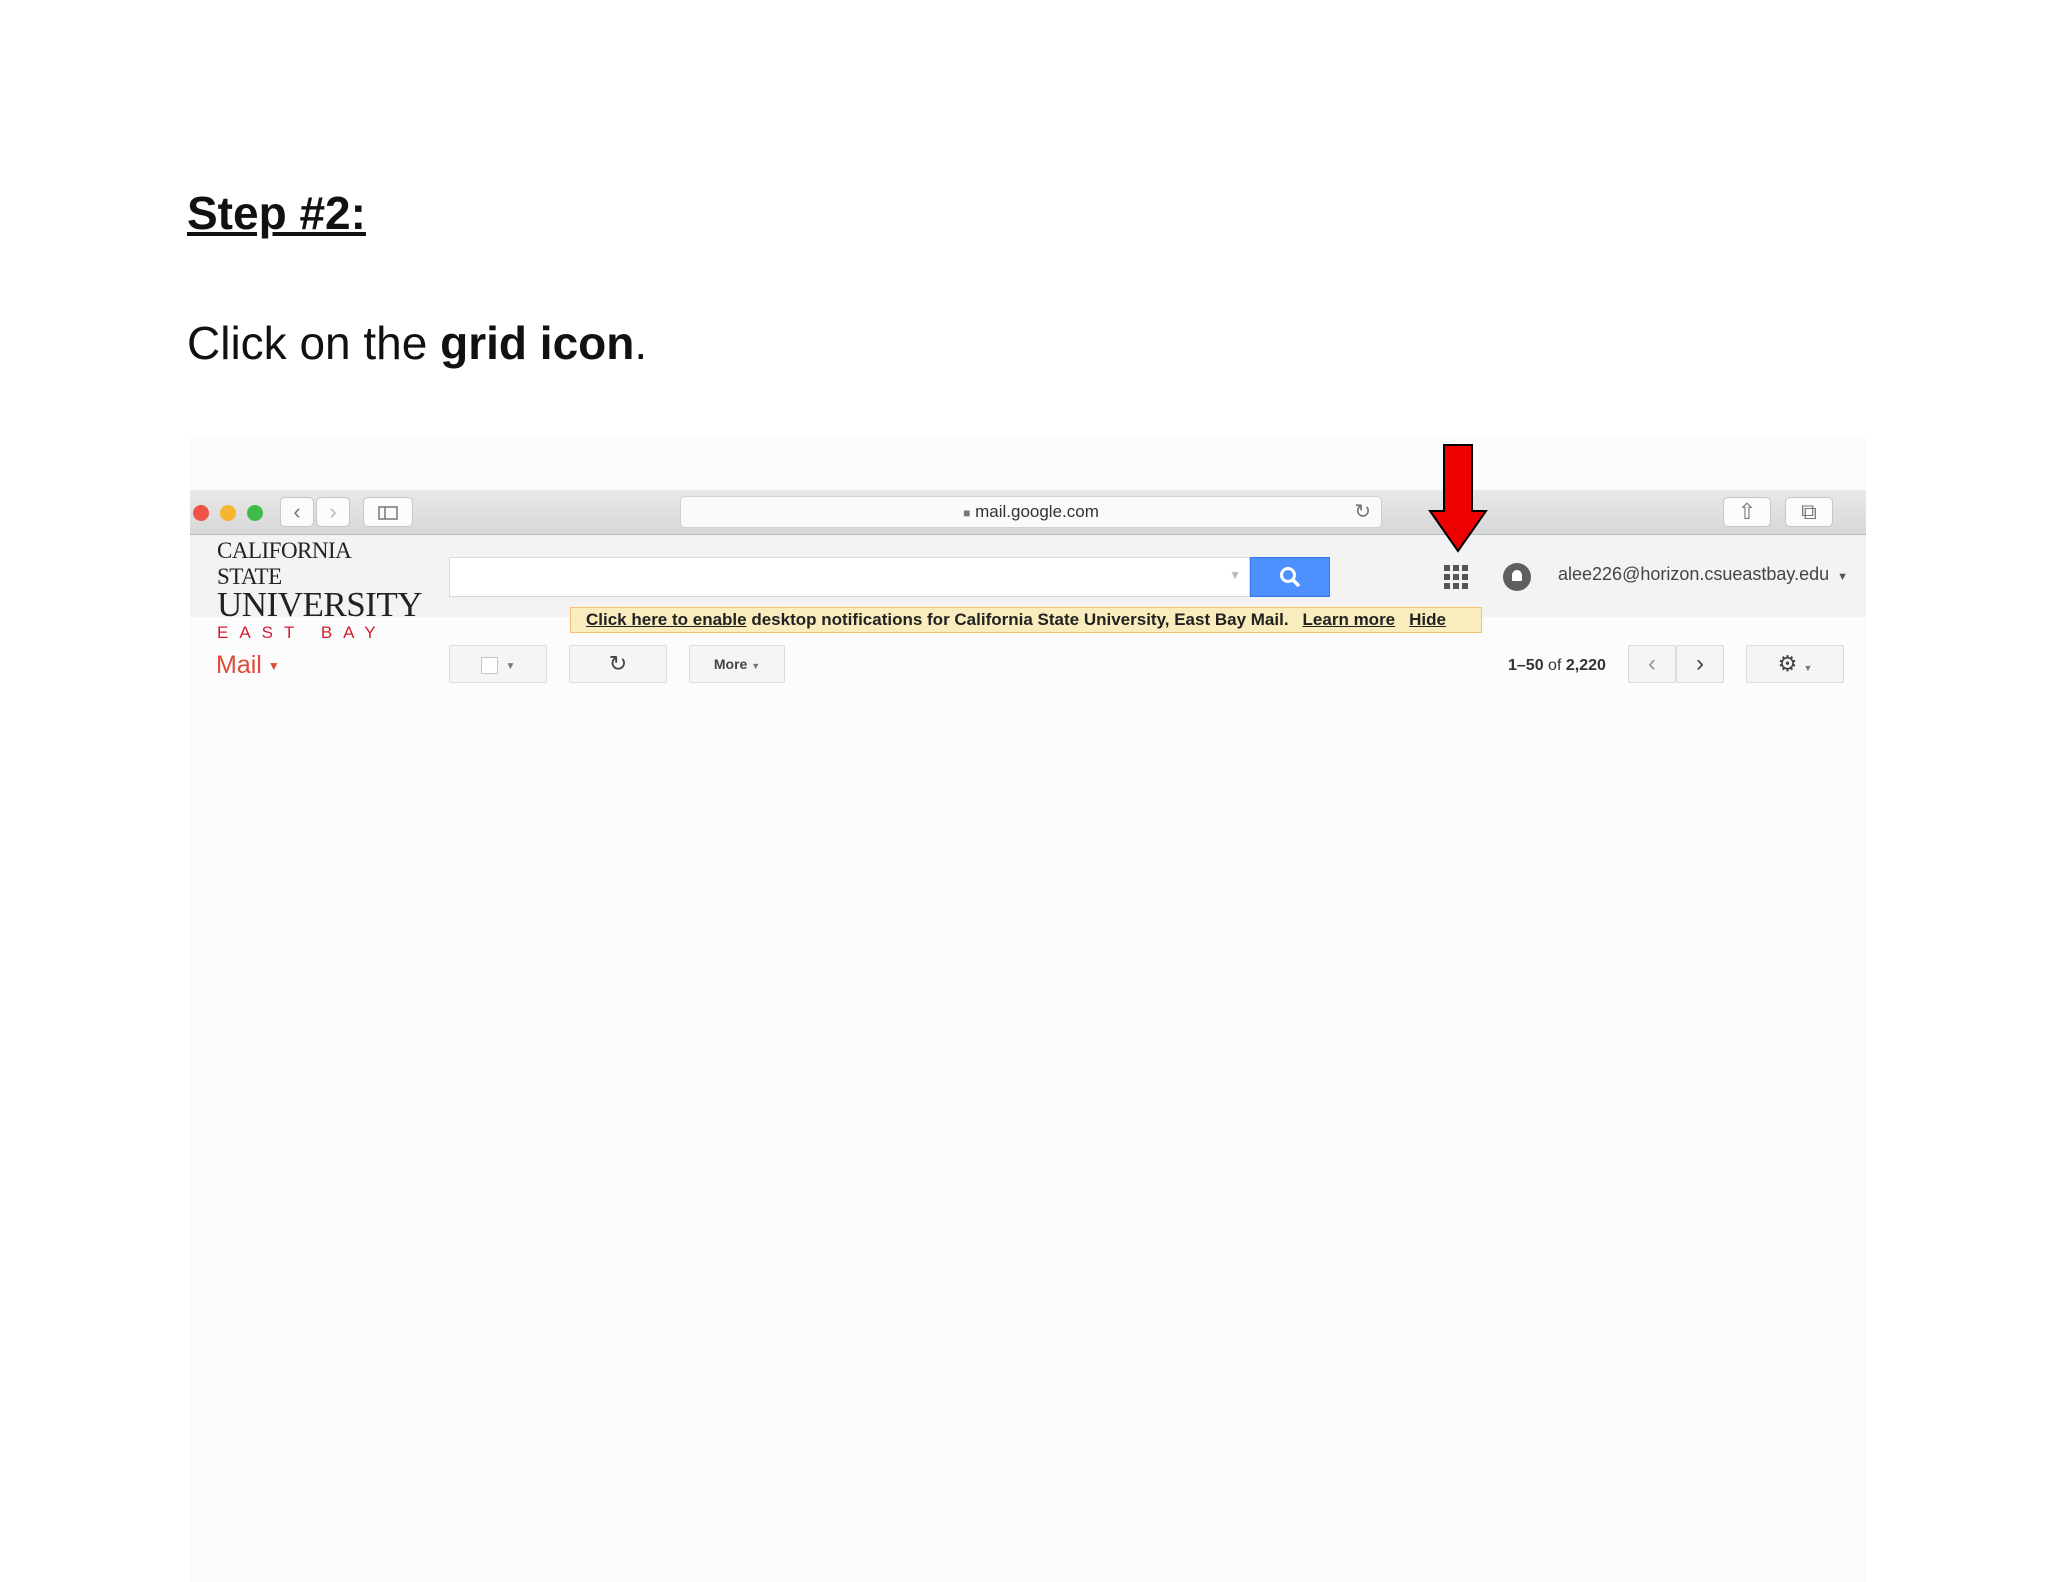 The height and width of the screenshot is (1582, 2048). What do you see at coordinates (967, 513) in the screenshot?
I see `lock-icon: ■` at bounding box center [967, 513].